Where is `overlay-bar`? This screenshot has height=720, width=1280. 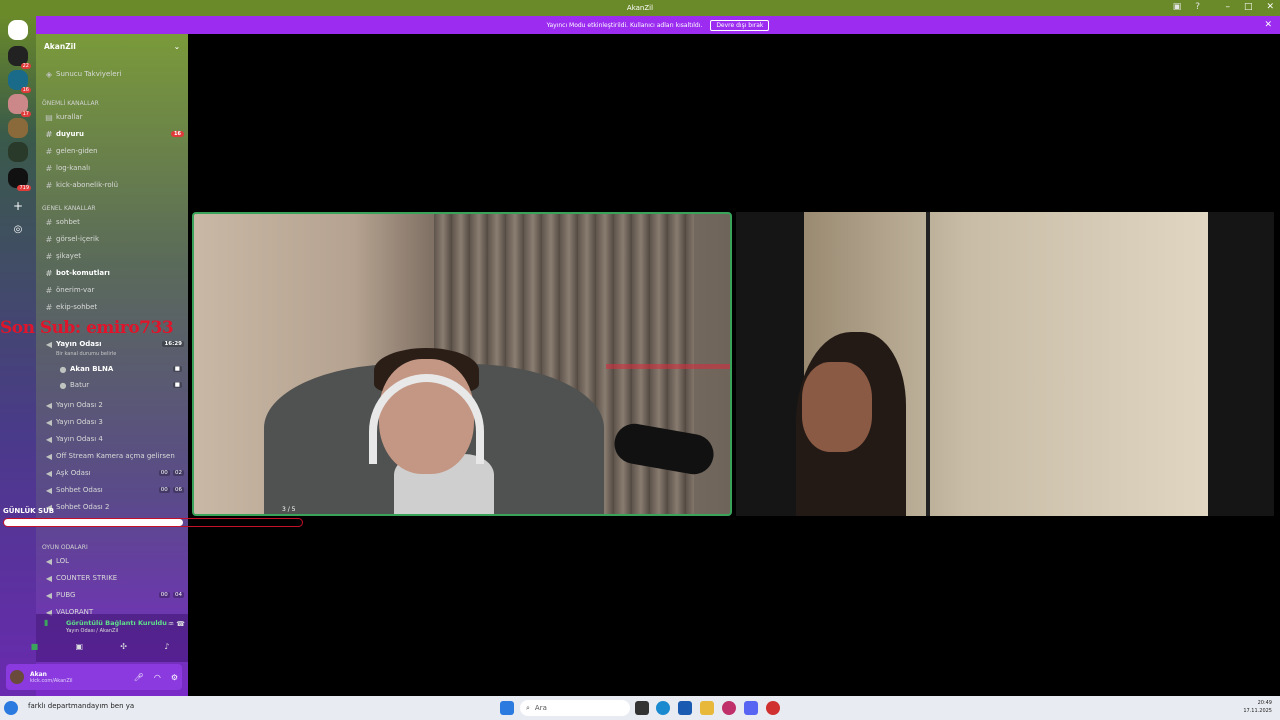 overlay-bar is located at coordinates (668, 366).